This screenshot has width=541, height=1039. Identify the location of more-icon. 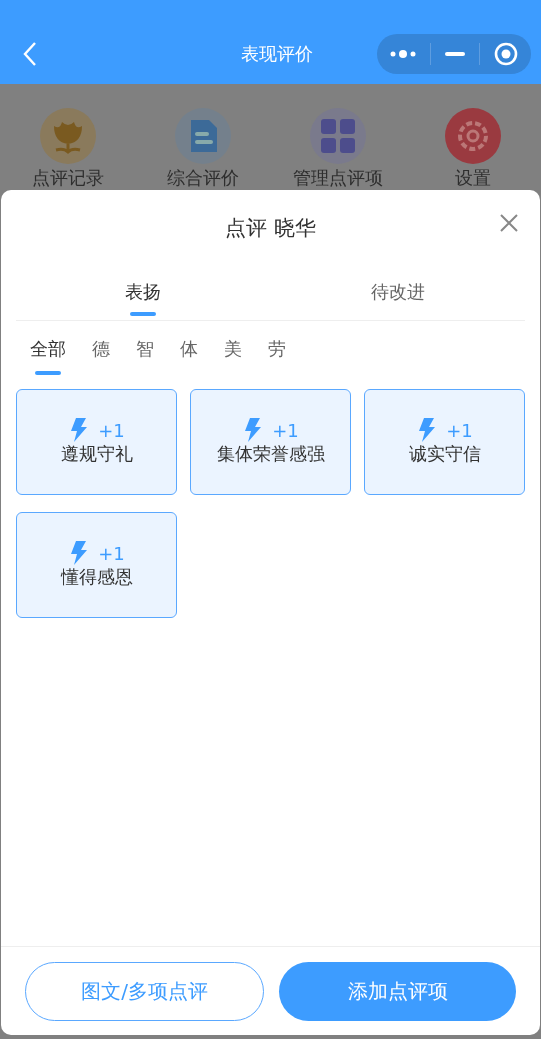
(403, 54).